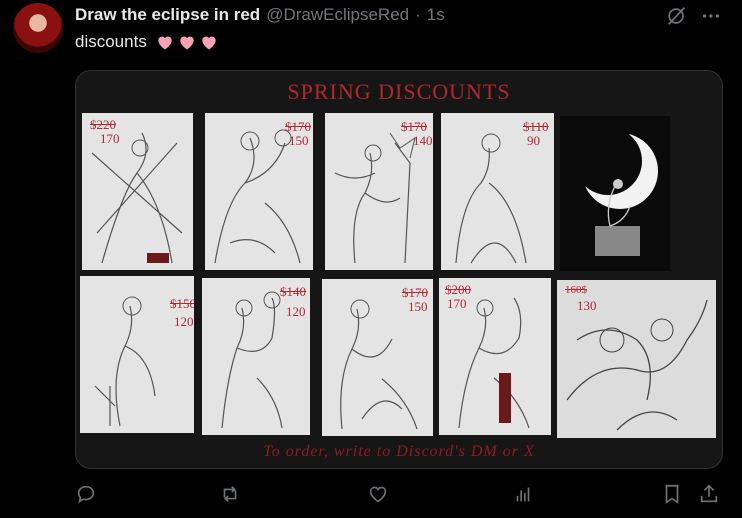 The height and width of the screenshot is (518, 742). I want to click on artwork-tile: 160$ 130, so click(636, 359).